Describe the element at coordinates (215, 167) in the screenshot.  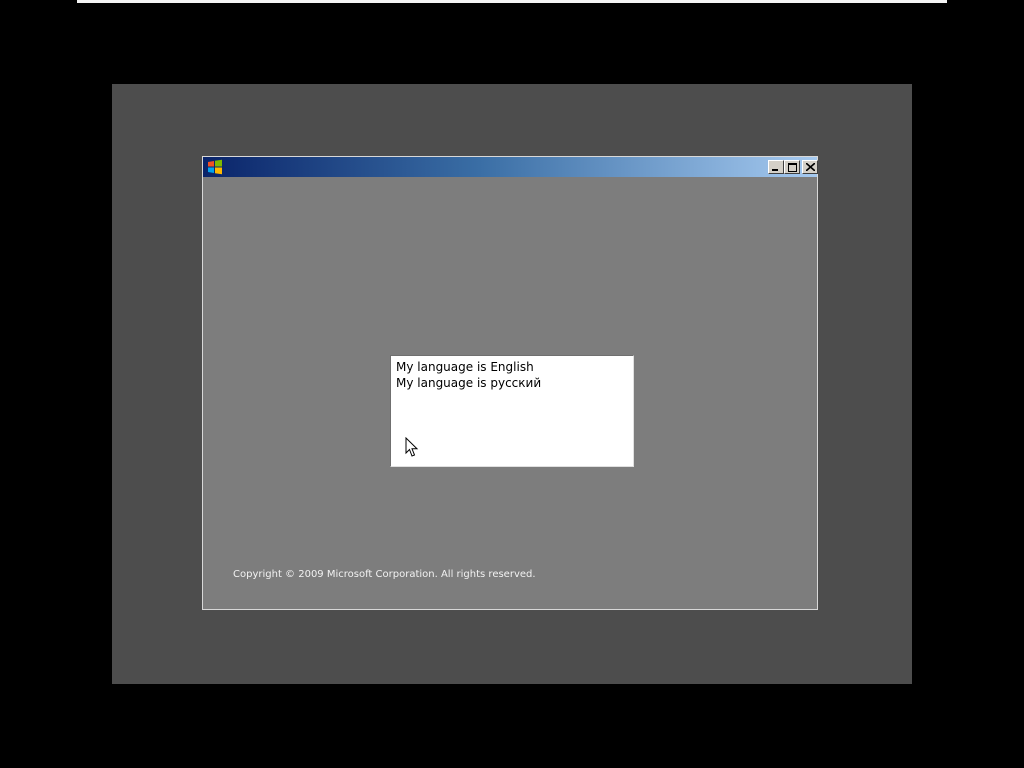
I see `windows-logo-icon` at that location.